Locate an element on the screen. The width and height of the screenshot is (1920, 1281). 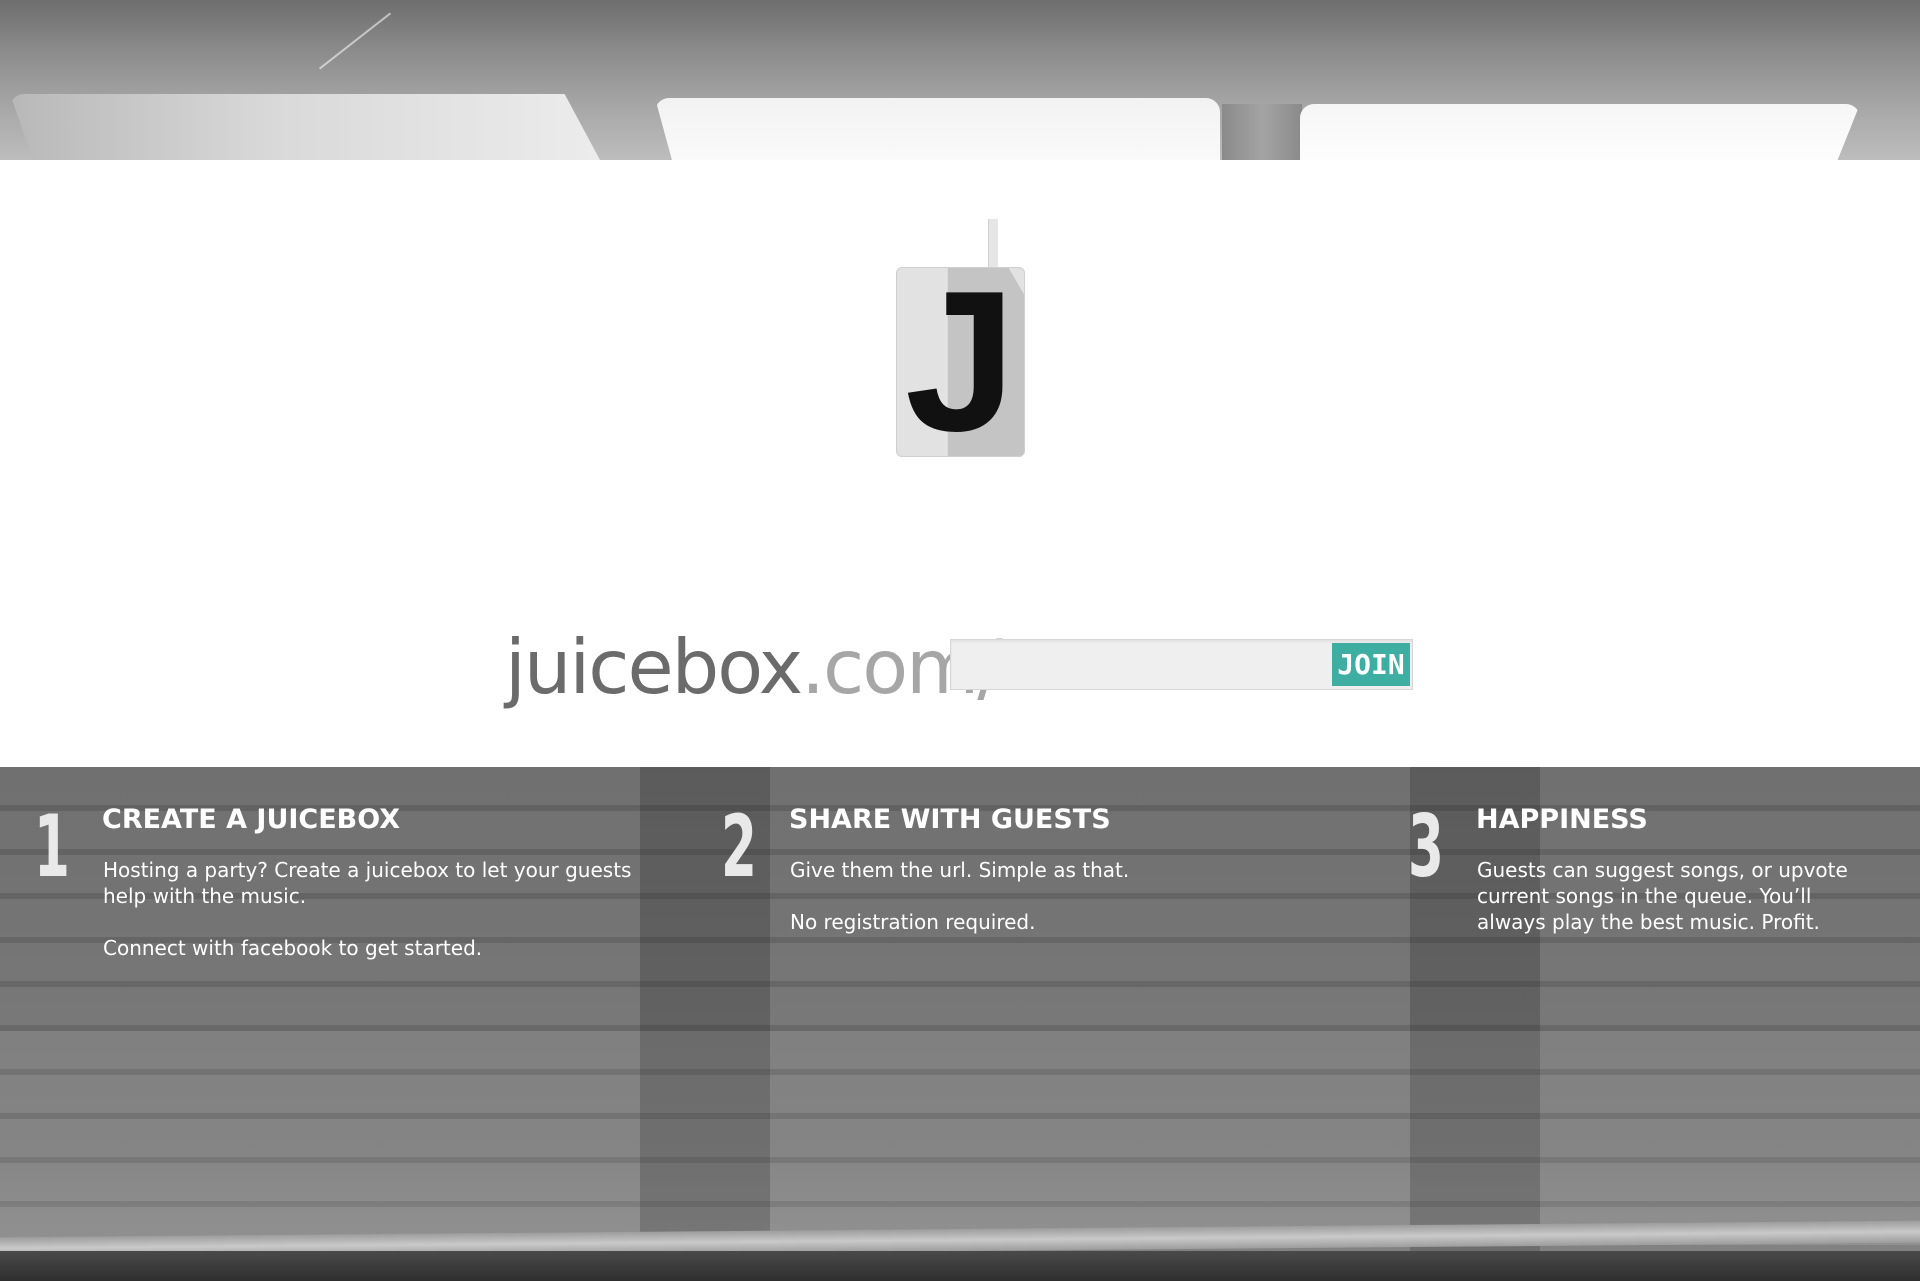
step-paragraph: Connect with facebook to get started. is located at coordinates (293, 948).